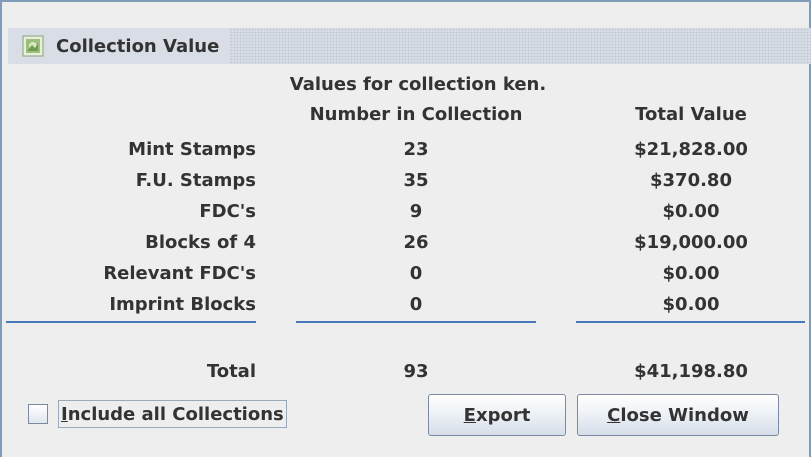  I want to click on close-text: lose Window, so click(684, 415).